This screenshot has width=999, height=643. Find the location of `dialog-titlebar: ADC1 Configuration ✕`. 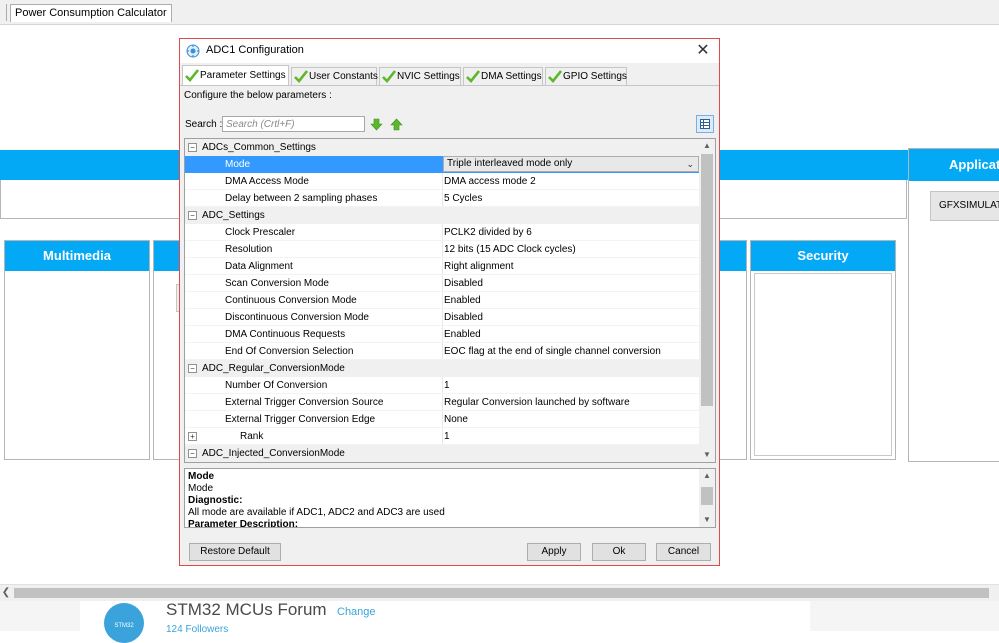

dialog-titlebar: ADC1 Configuration ✕ is located at coordinates (449, 51).